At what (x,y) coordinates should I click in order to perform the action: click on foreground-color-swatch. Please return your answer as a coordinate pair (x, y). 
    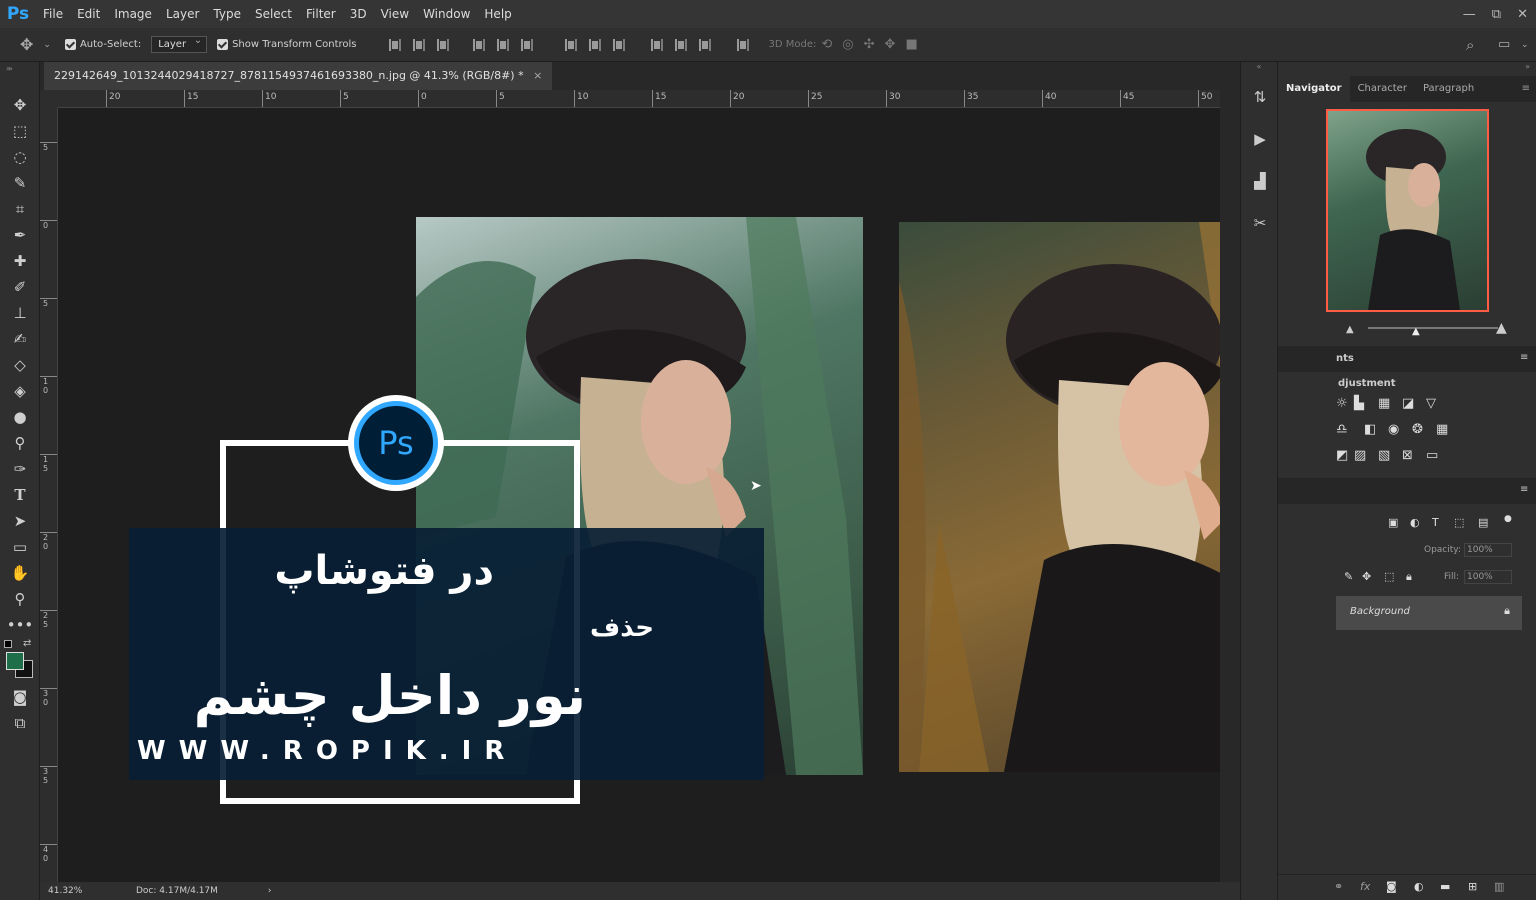
    Looking at the image, I should click on (15, 661).